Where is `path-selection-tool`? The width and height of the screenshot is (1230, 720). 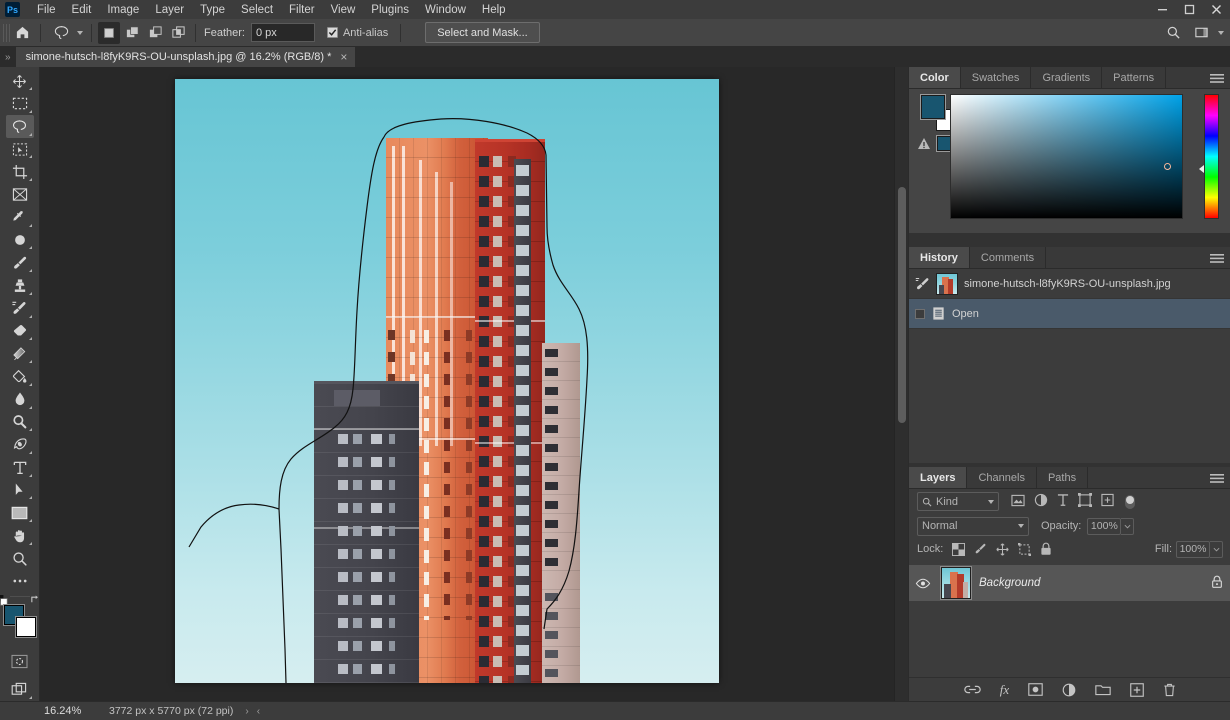 path-selection-tool is located at coordinates (20, 490).